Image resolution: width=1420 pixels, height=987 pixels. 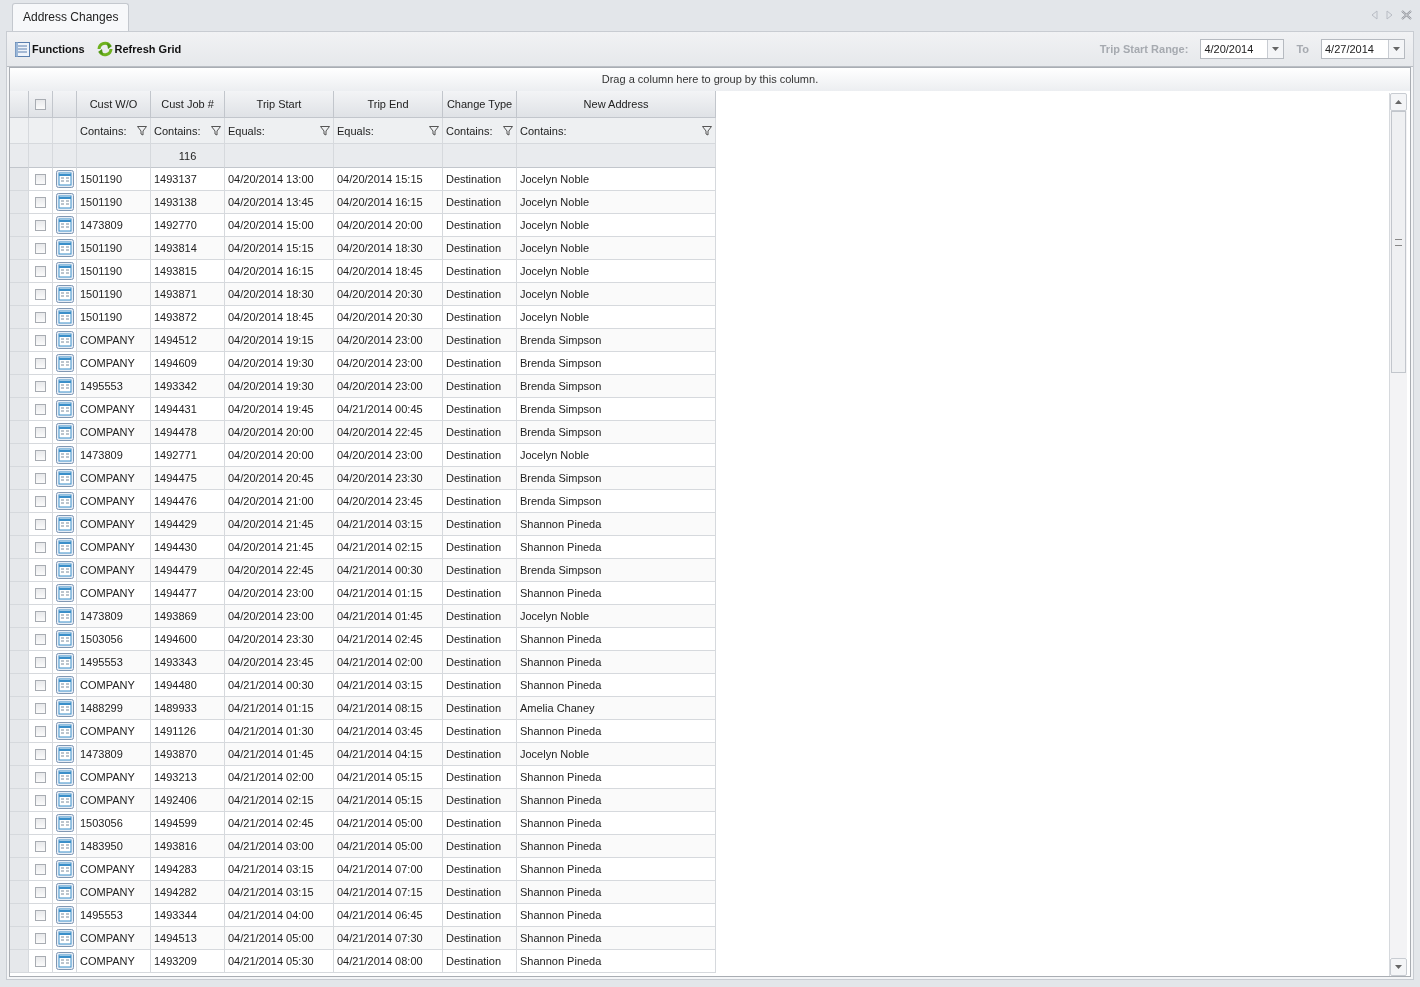 I want to click on close-icon, so click(x=1406, y=15).